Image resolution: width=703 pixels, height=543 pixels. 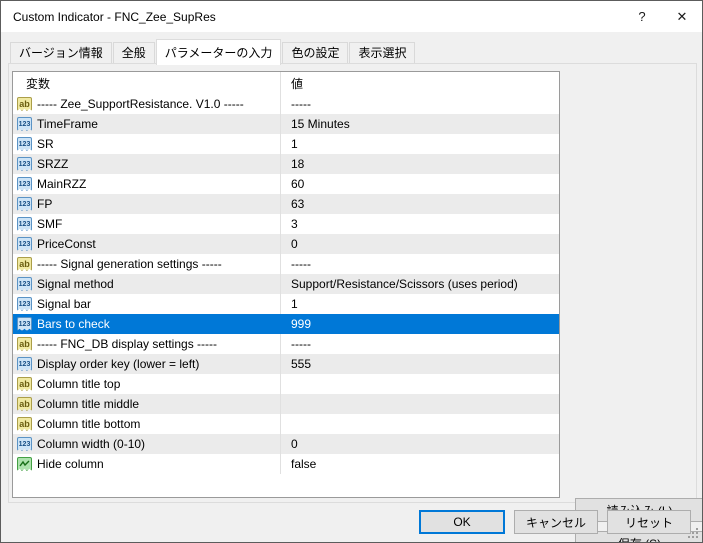 I want to click on param-name-cell: 123 Column width (0-10), so click(x=146, y=444).